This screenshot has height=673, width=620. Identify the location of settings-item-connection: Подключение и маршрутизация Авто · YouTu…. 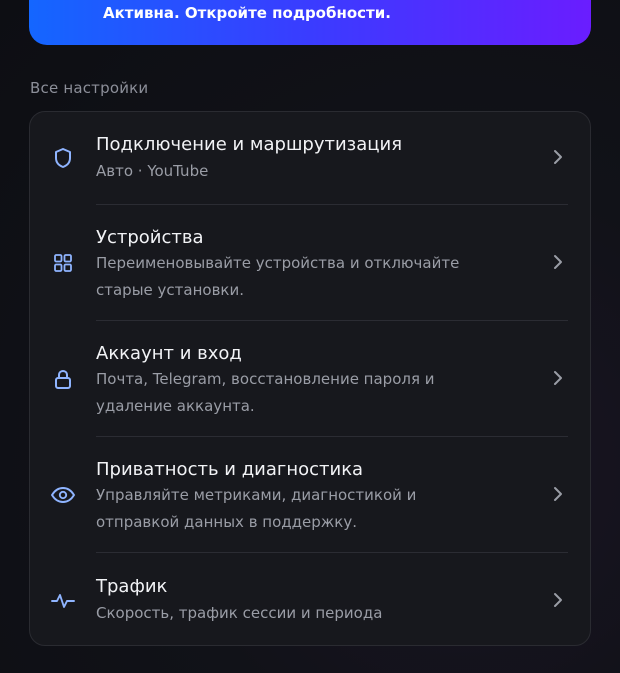
(310, 158).